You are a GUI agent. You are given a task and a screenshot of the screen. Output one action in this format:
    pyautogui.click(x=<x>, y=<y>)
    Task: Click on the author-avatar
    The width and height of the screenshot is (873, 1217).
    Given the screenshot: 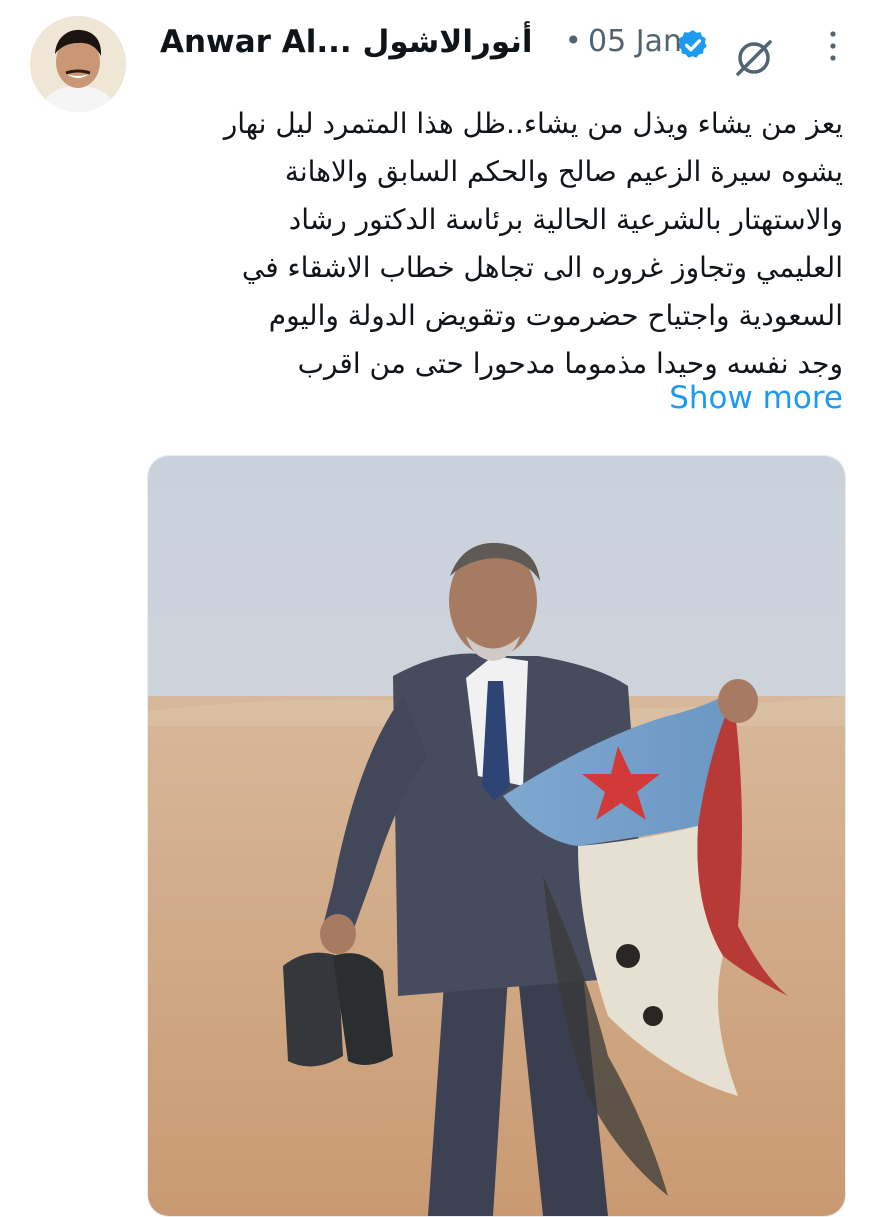 What is the action you would take?
    pyautogui.click(x=78, y=64)
    